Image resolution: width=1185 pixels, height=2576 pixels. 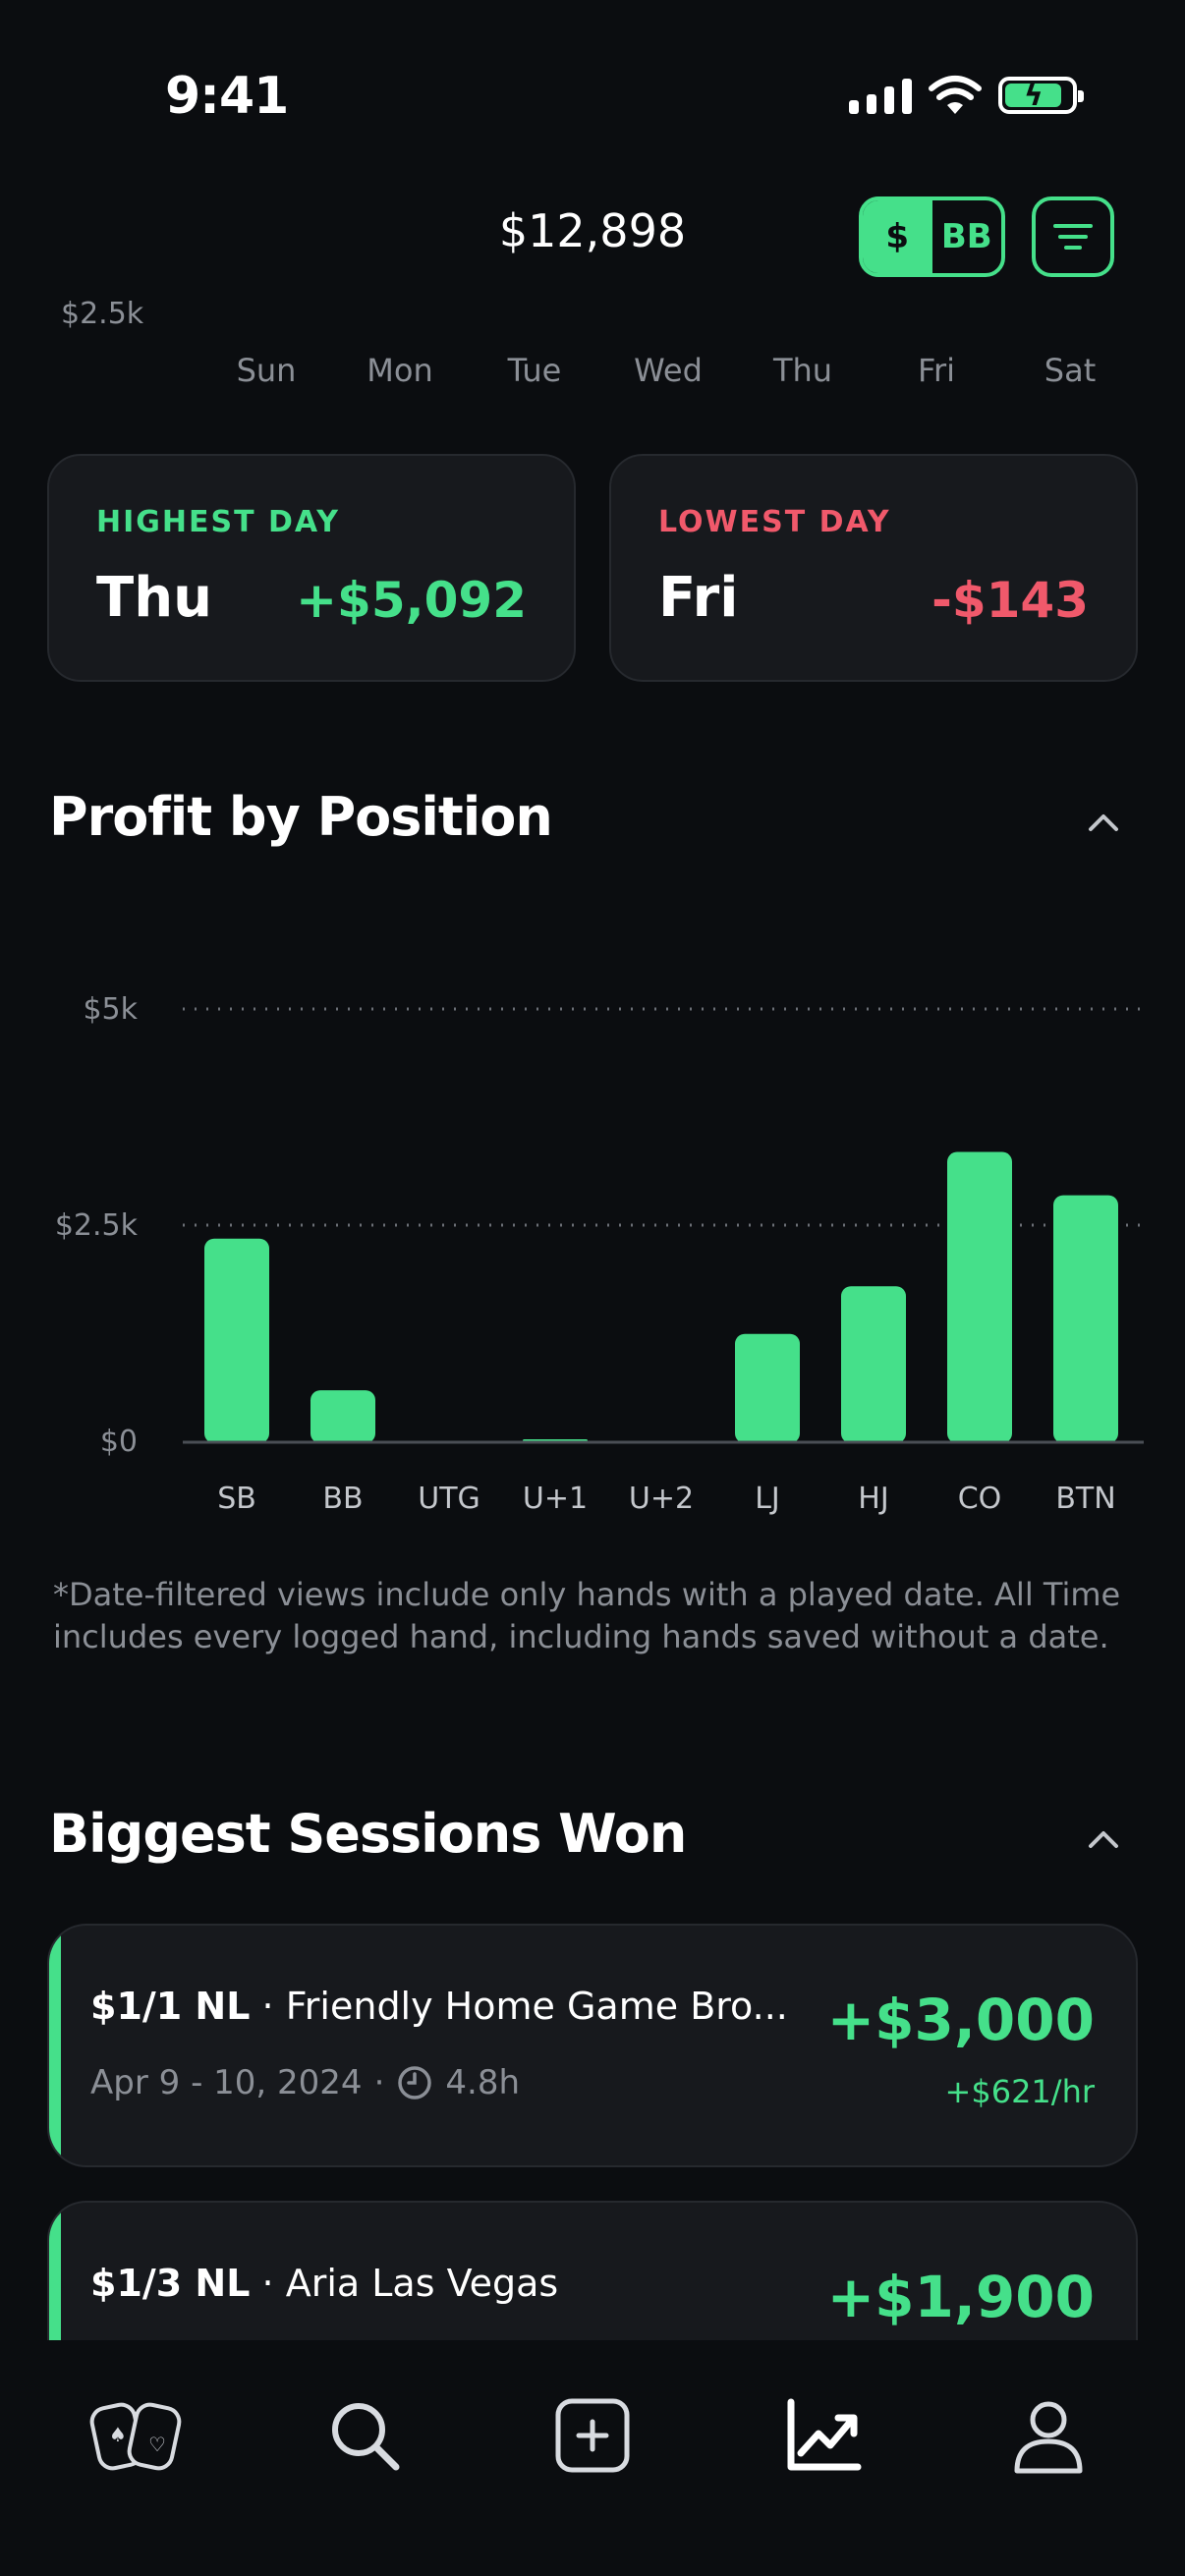 I want to click on filter-icon, so click(x=1073, y=226).